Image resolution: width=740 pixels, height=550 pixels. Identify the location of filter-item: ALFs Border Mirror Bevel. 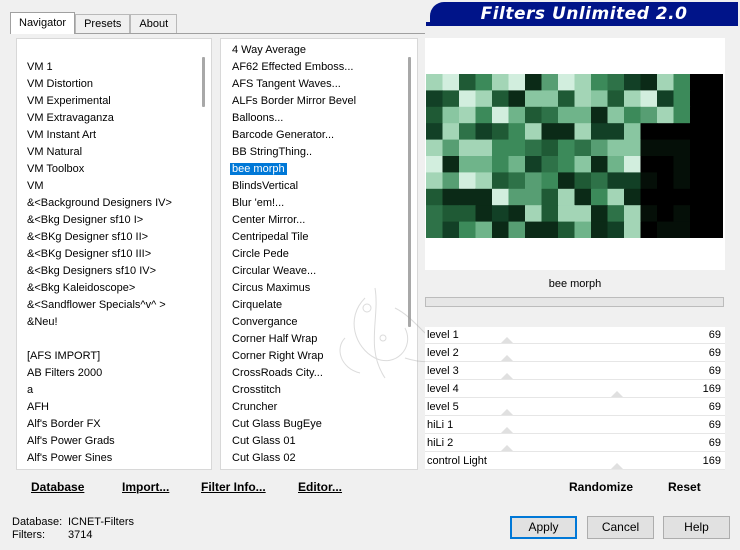
(312, 101).